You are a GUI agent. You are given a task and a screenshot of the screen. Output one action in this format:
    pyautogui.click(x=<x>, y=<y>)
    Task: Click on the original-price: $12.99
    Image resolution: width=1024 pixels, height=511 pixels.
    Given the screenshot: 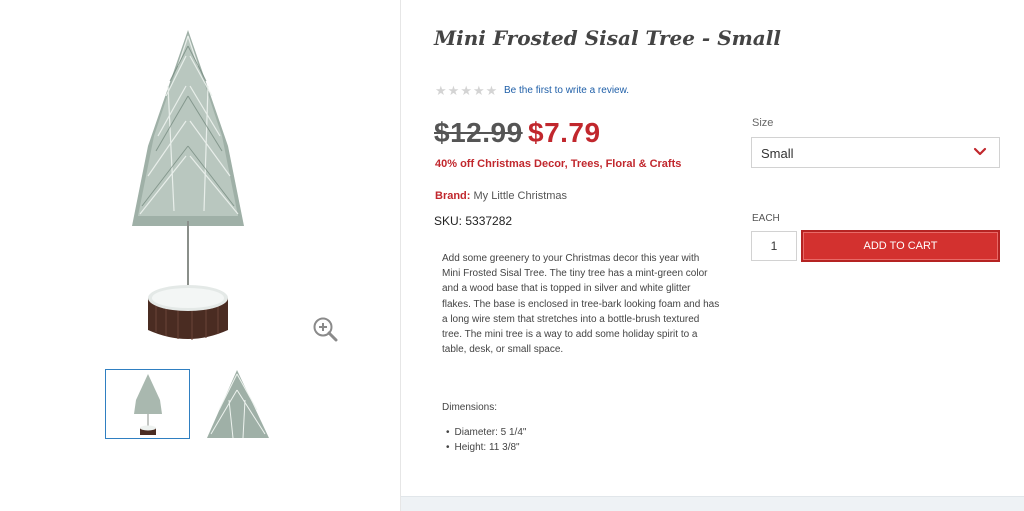 What is the action you would take?
    pyautogui.click(x=478, y=132)
    